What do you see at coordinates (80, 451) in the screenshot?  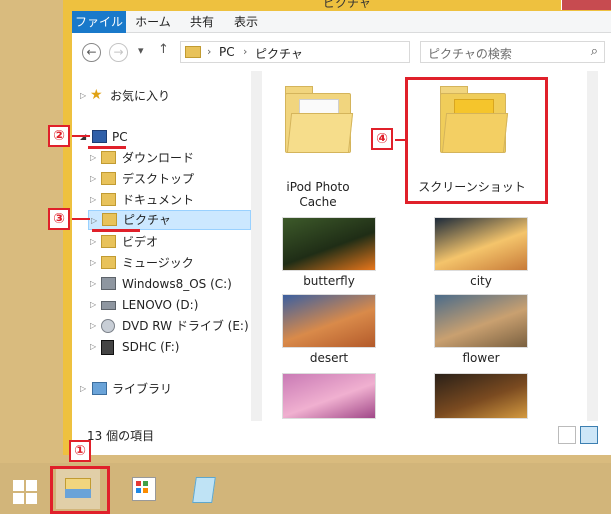 I see `annotation-number-1: ①` at bounding box center [80, 451].